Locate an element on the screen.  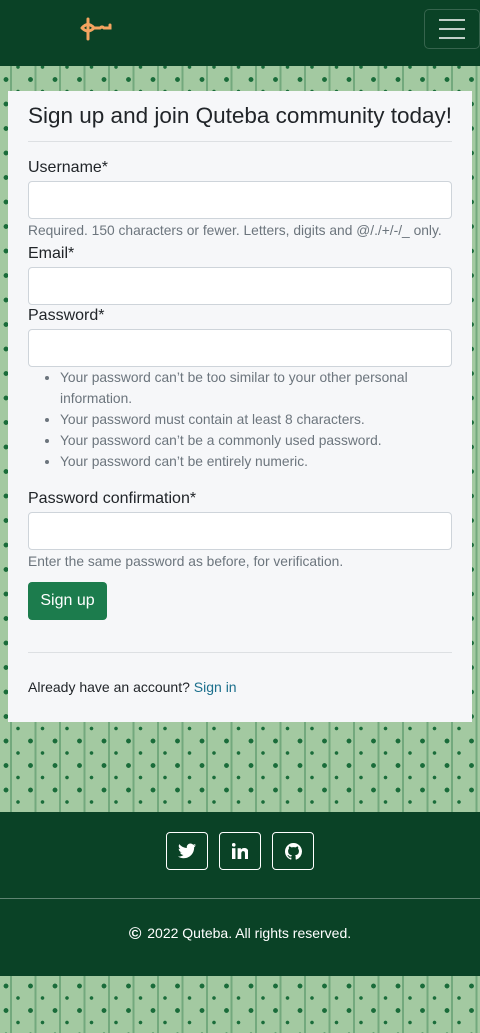
quteba-logo is located at coordinates (97, 29).